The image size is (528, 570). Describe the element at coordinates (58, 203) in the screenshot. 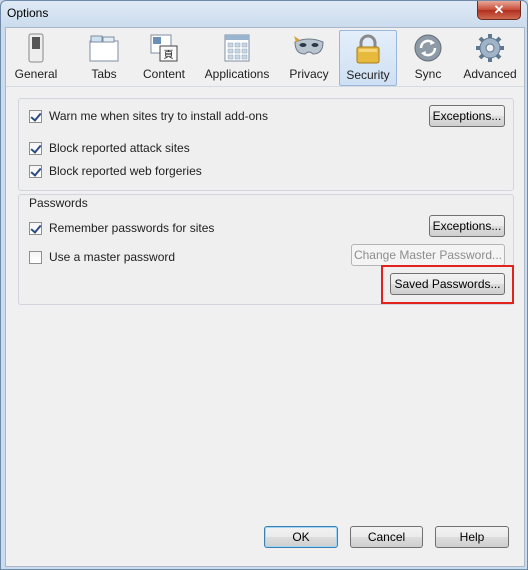

I see `passwords-group-title: Passwords` at that location.